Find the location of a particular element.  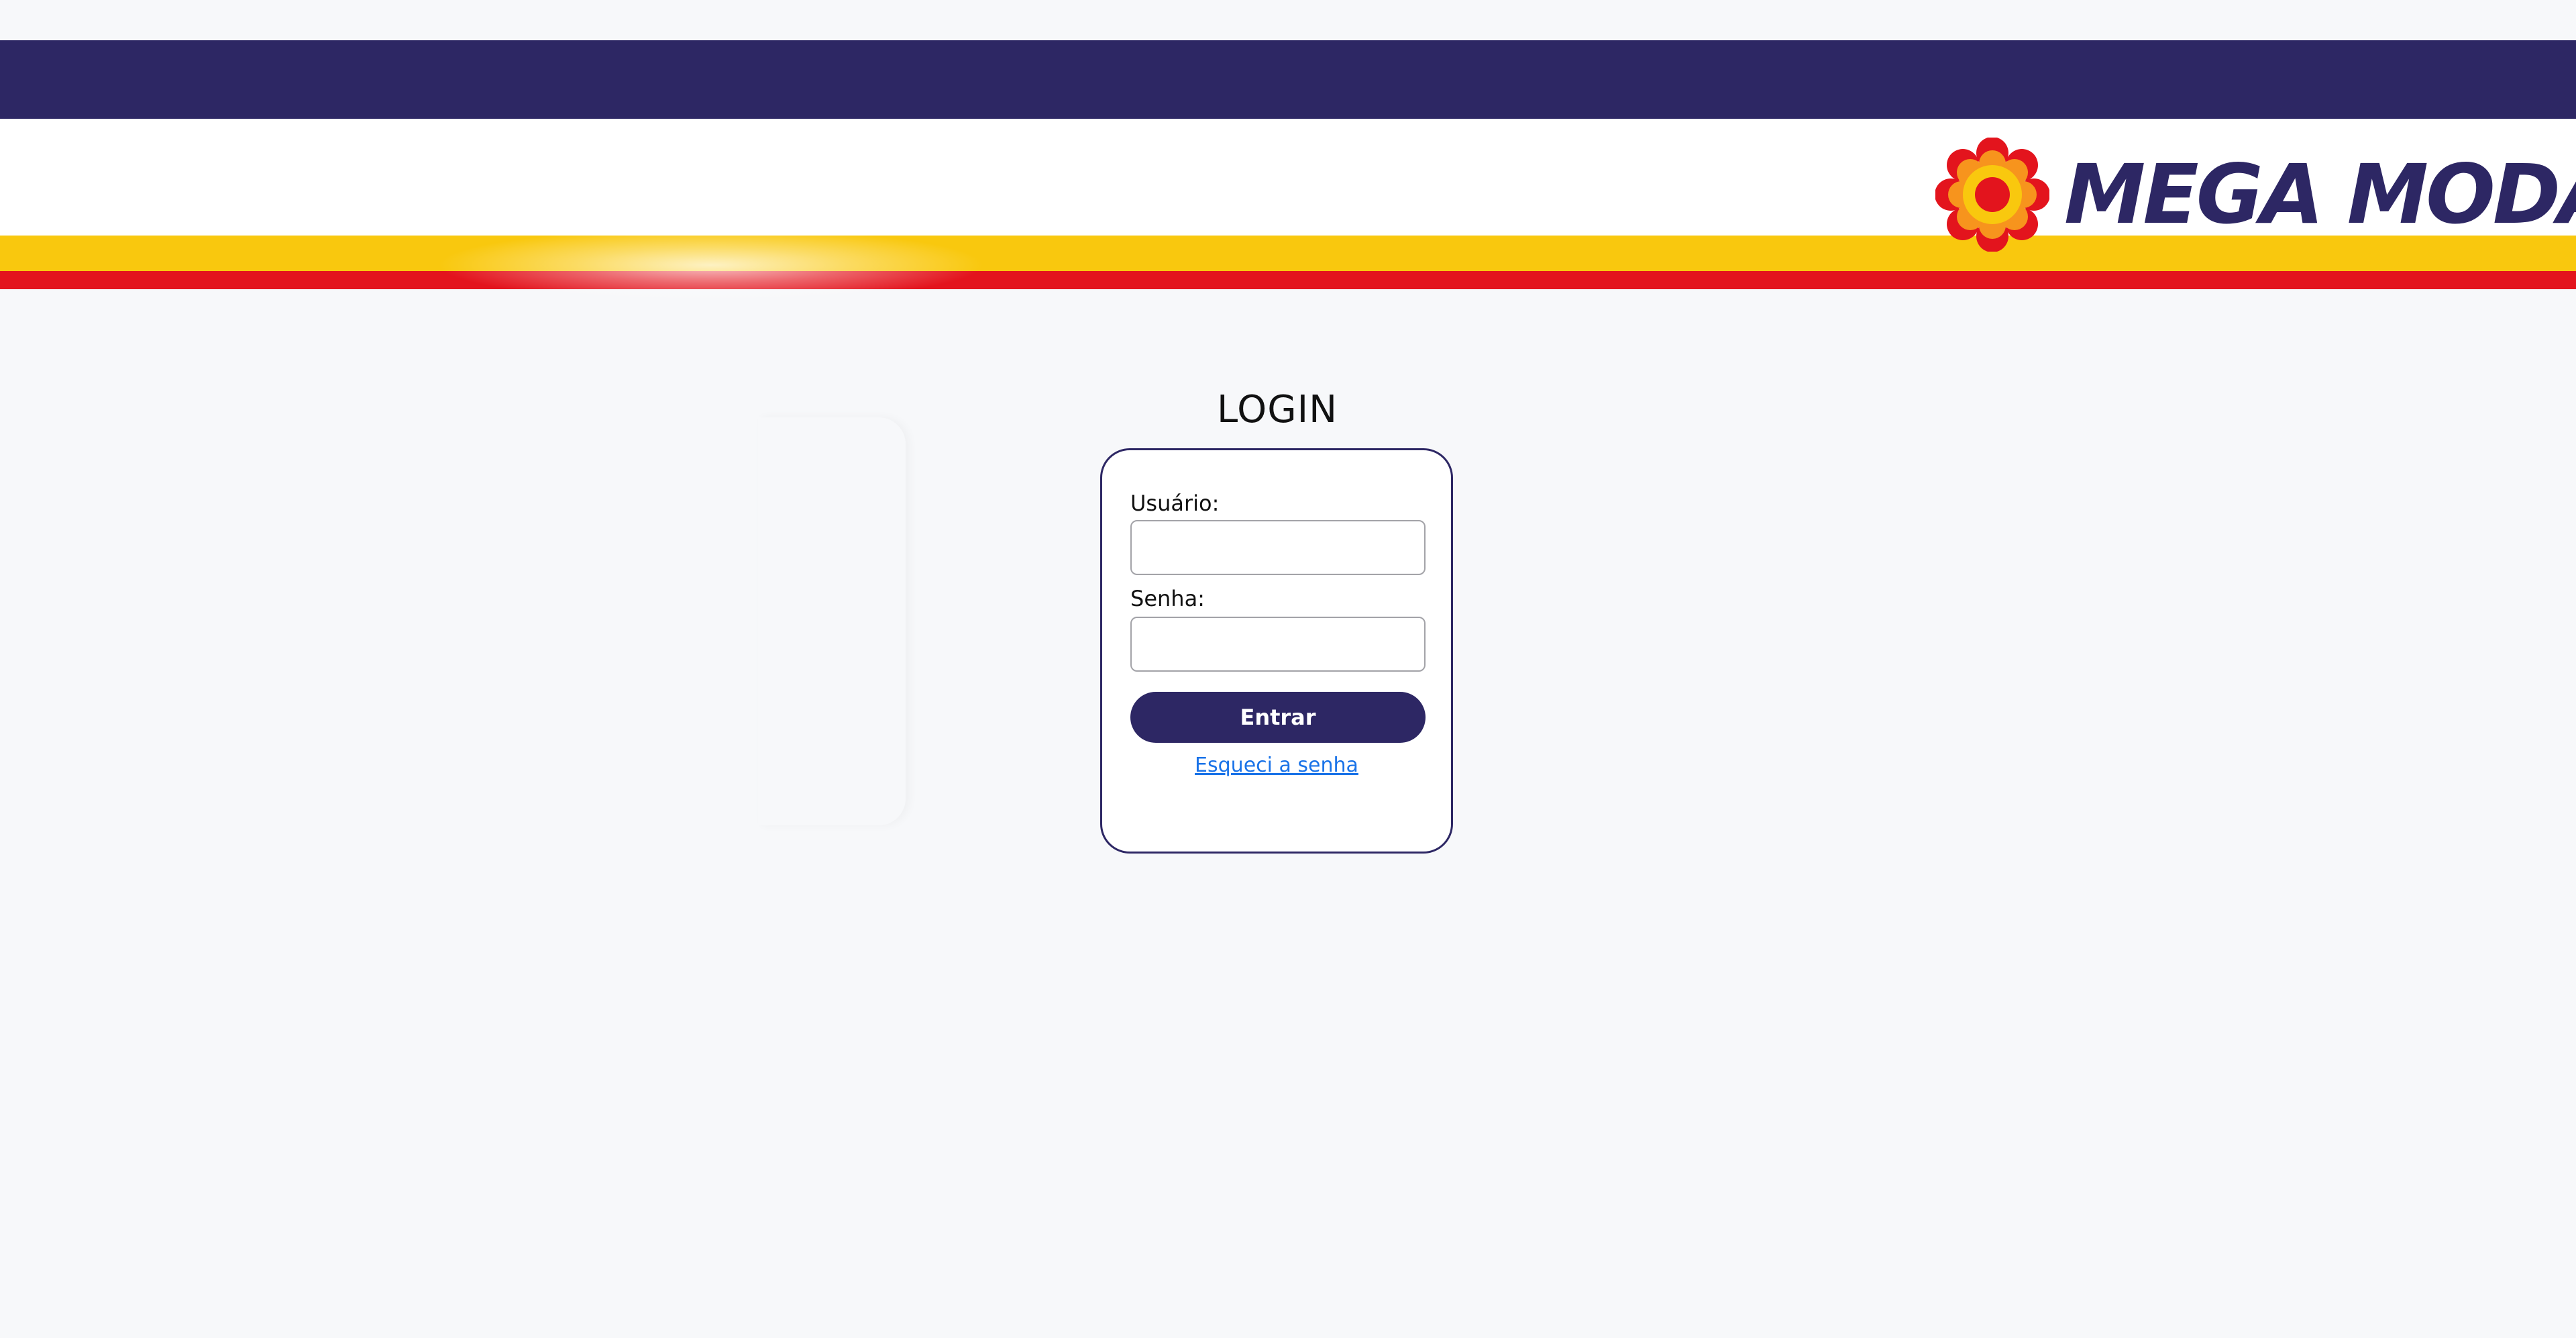

username-label: Usuário: is located at coordinates (1175, 503).